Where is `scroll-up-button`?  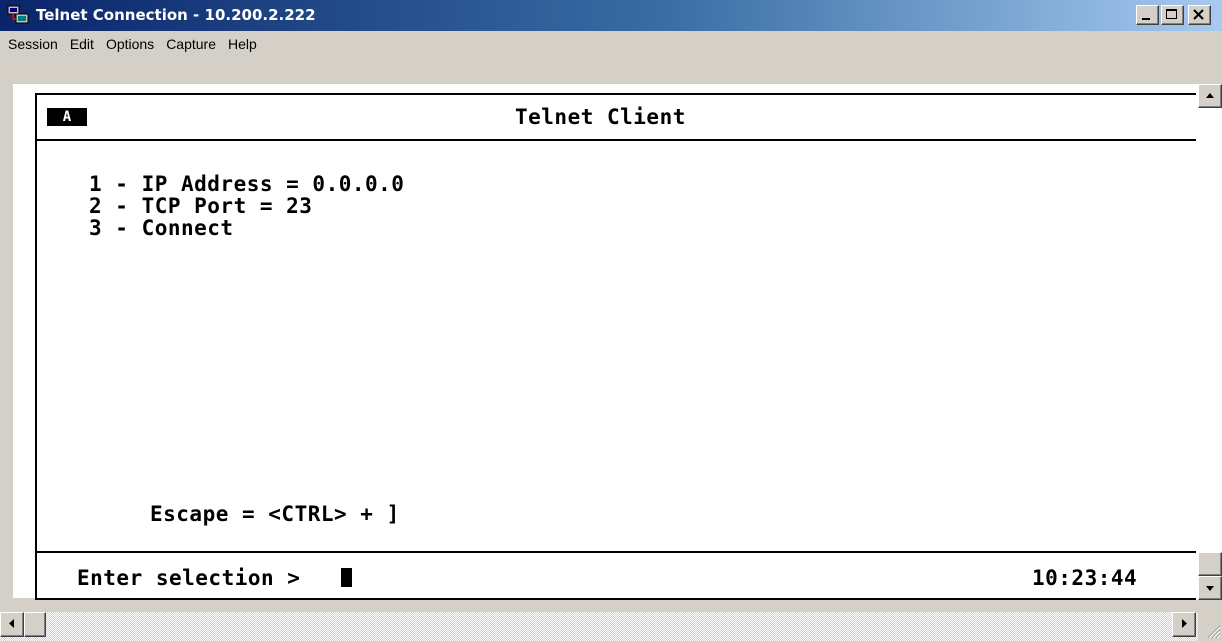 scroll-up-button is located at coordinates (1210, 96).